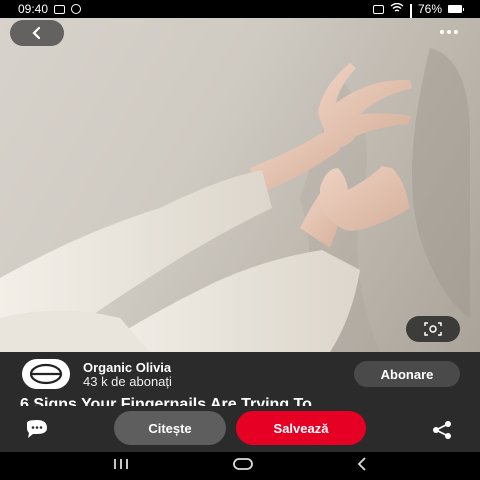 The width and height of the screenshot is (480, 480). What do you see at coordinates (76, 9) in the screenshot?
I see `whatsapp-icon` at bounding box center [76, 9].